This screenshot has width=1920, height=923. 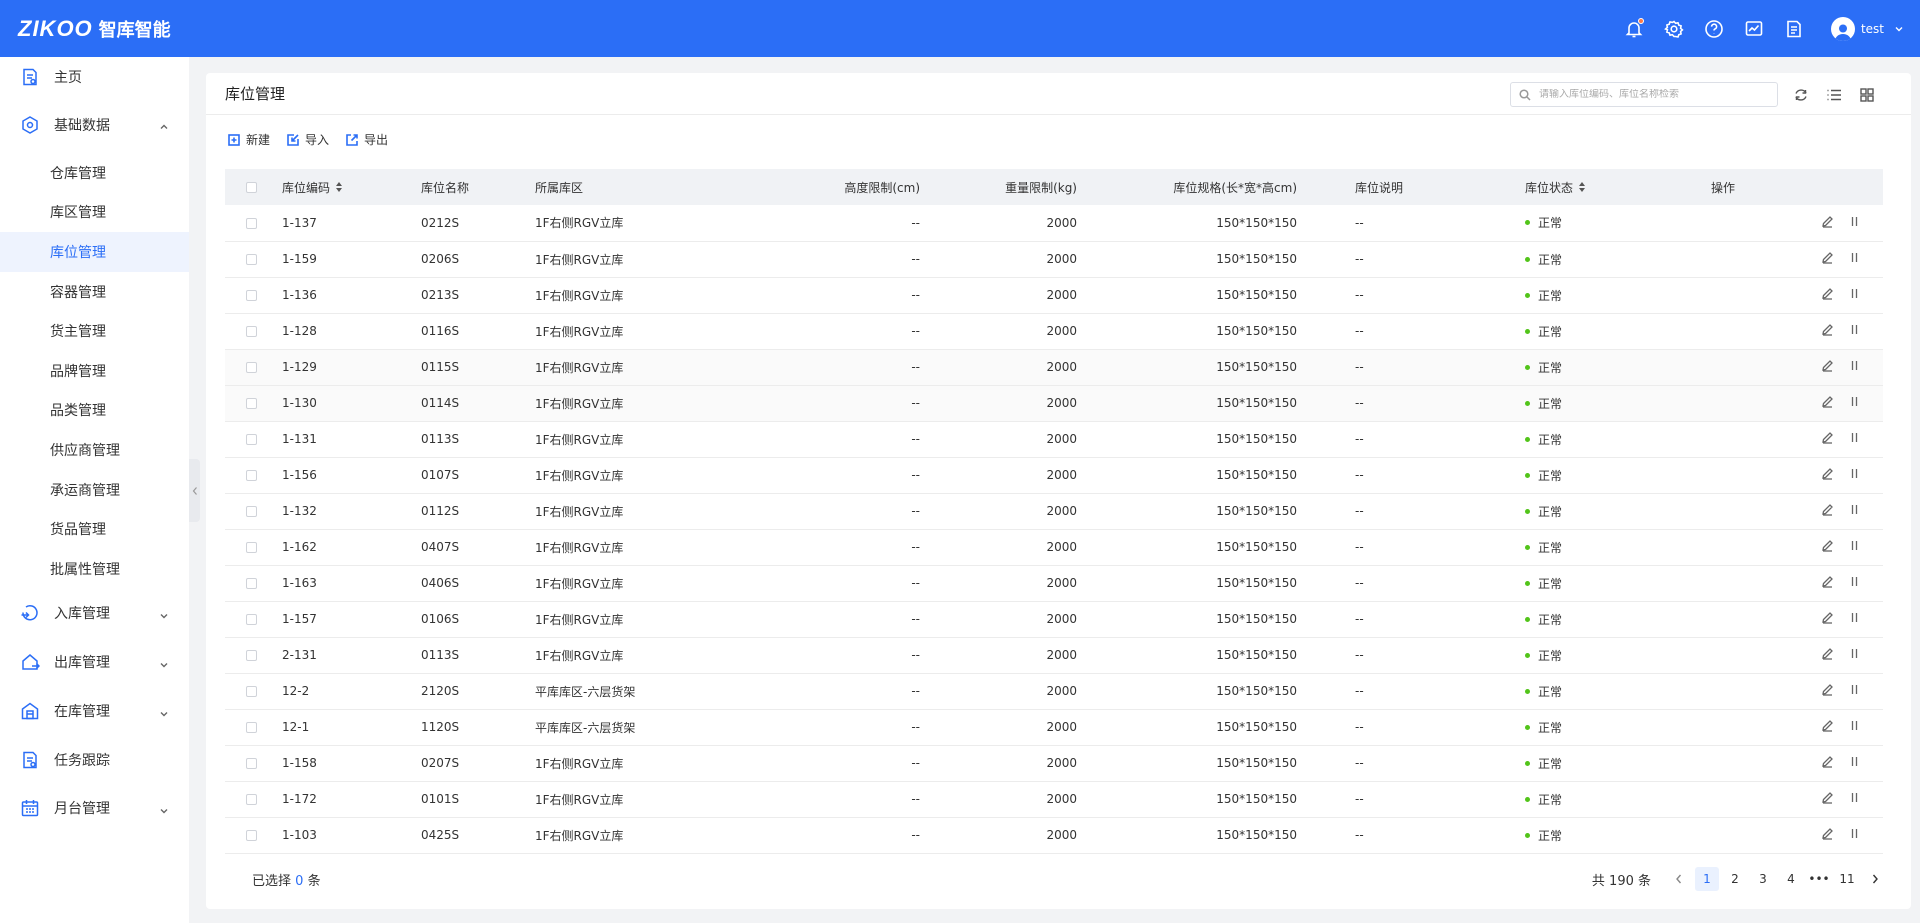 I want to click on sidebar-subitem: 仓库管理, so click(x=94, y=173).